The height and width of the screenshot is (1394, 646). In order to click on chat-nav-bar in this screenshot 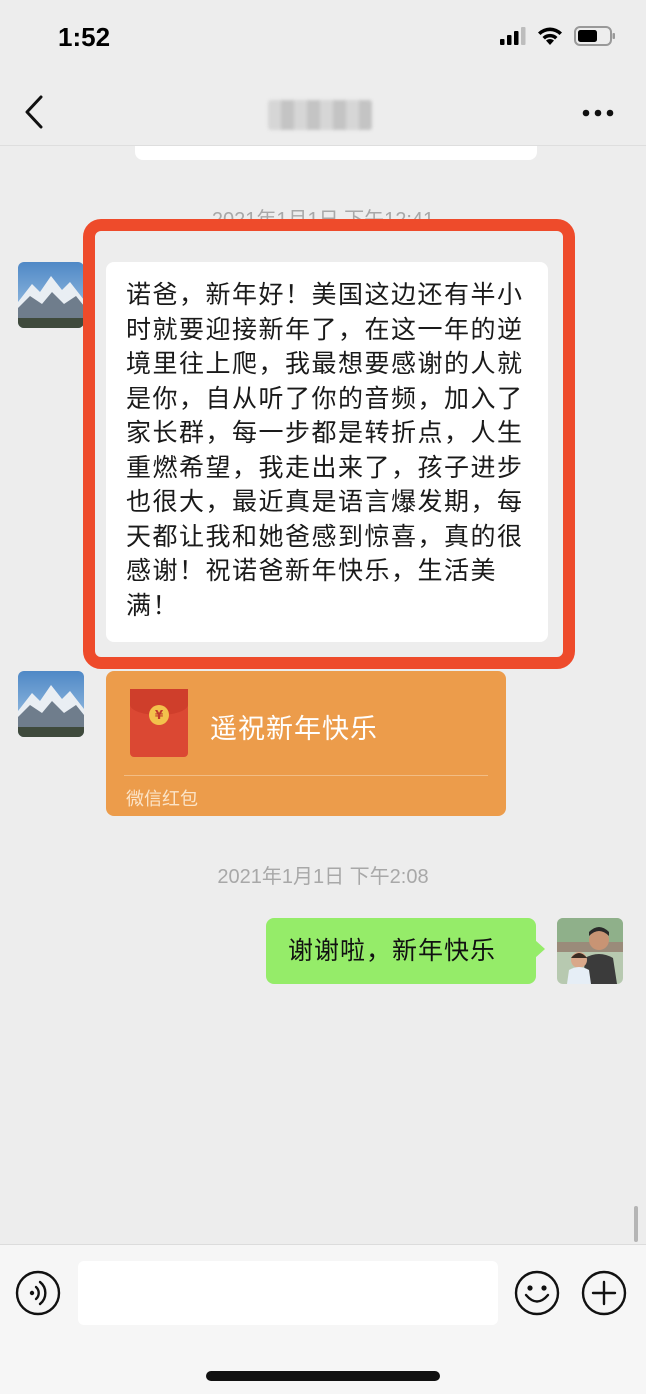, I will do `click(323, 113)`.